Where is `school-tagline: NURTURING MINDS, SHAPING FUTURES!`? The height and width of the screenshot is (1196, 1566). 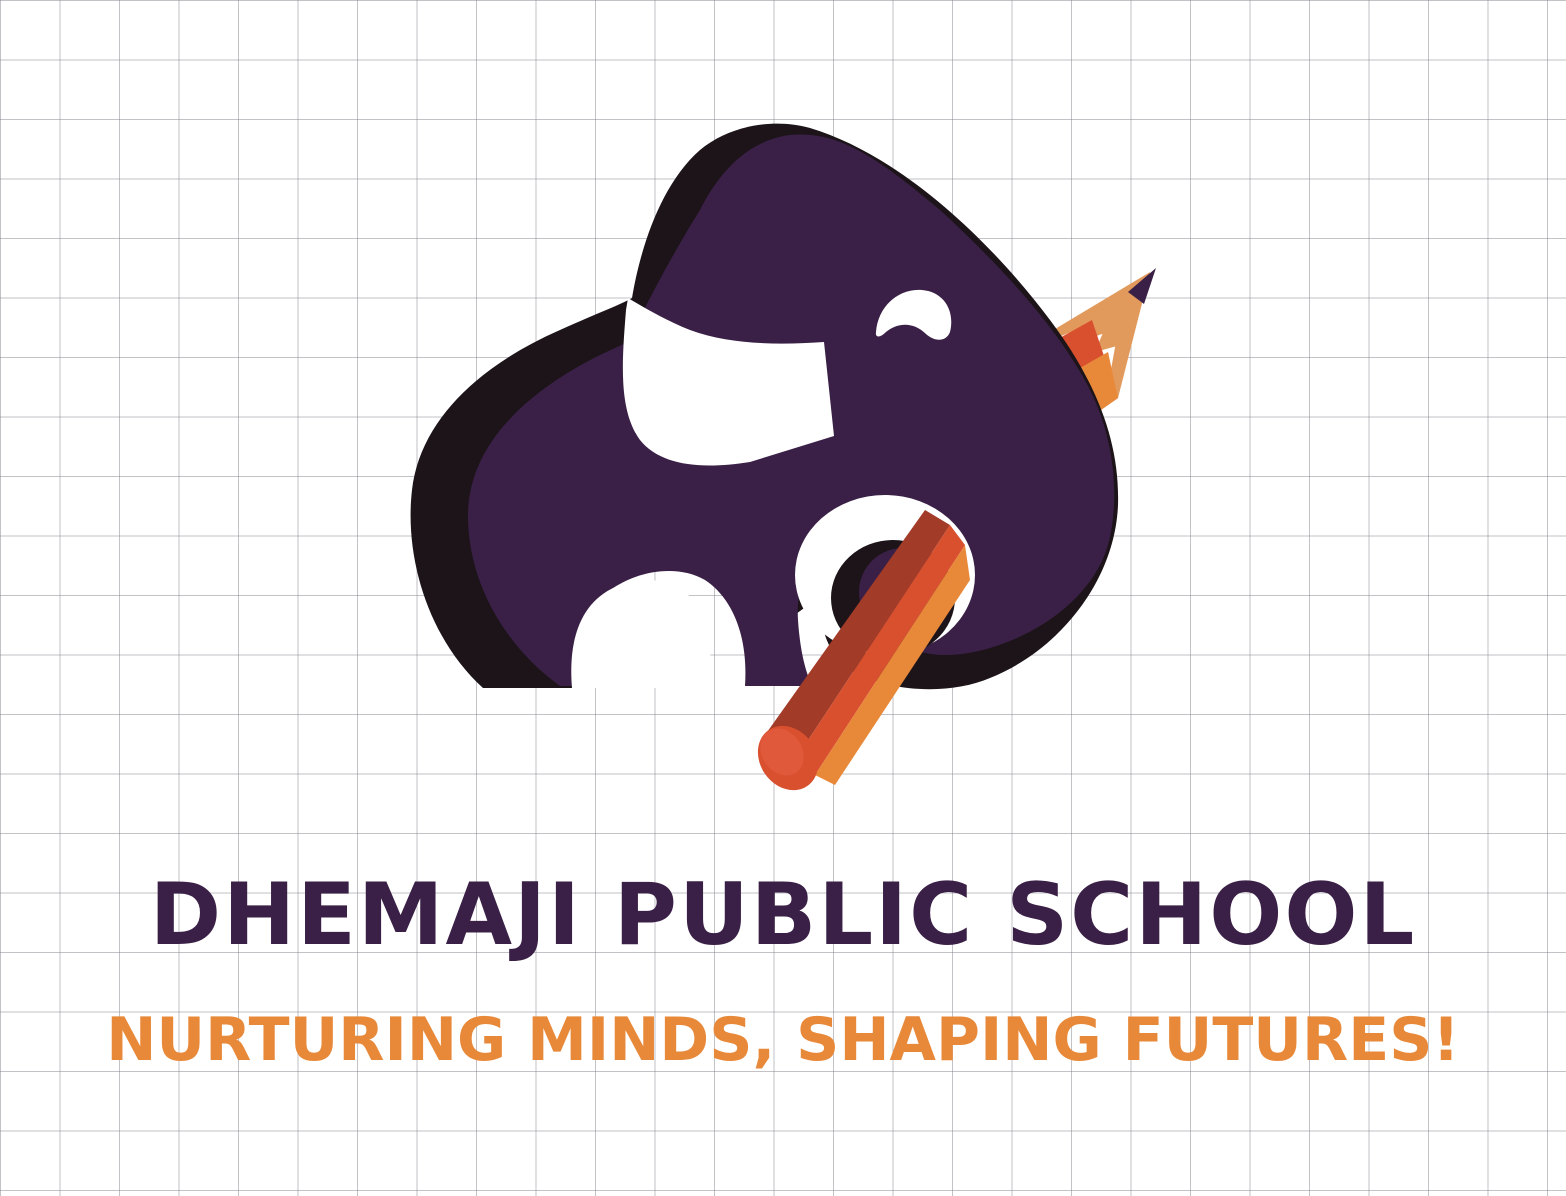
school-tagline: NURTURING MINDS, SHAPING FUTURES! is located at coordinates (783, 1040).